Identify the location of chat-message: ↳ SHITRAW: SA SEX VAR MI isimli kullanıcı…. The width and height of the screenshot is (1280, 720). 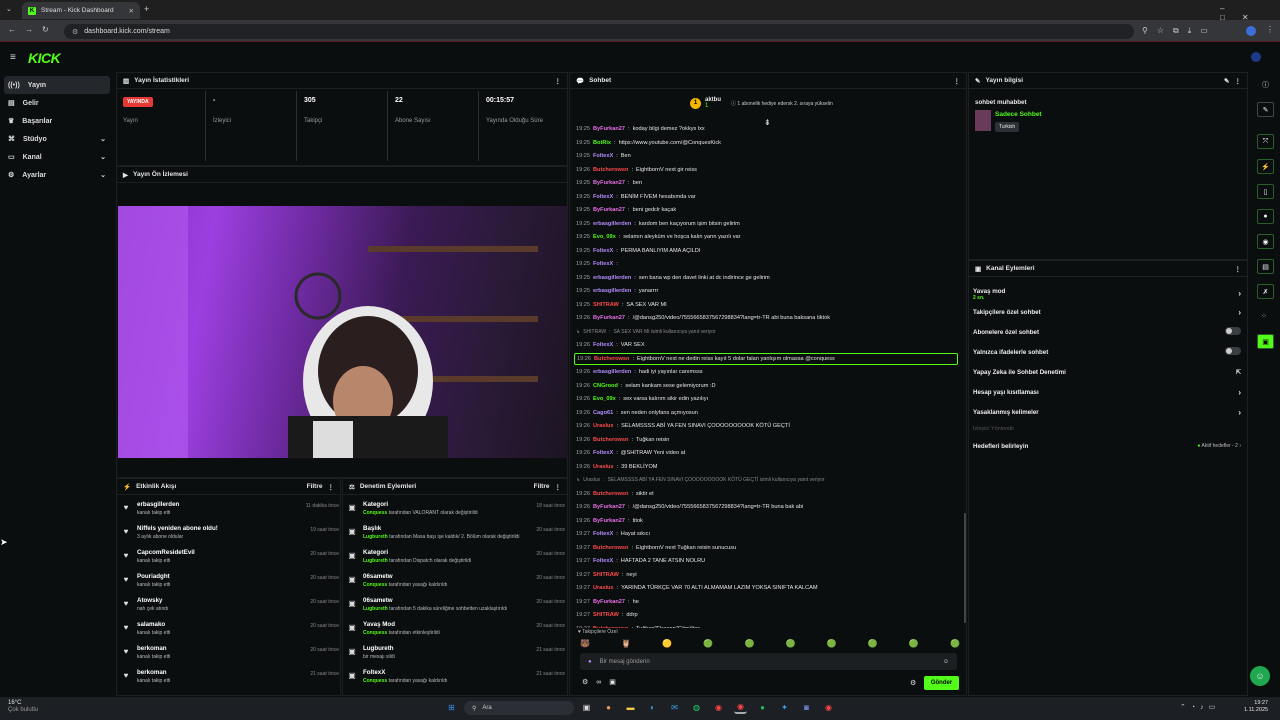
(646, 332).